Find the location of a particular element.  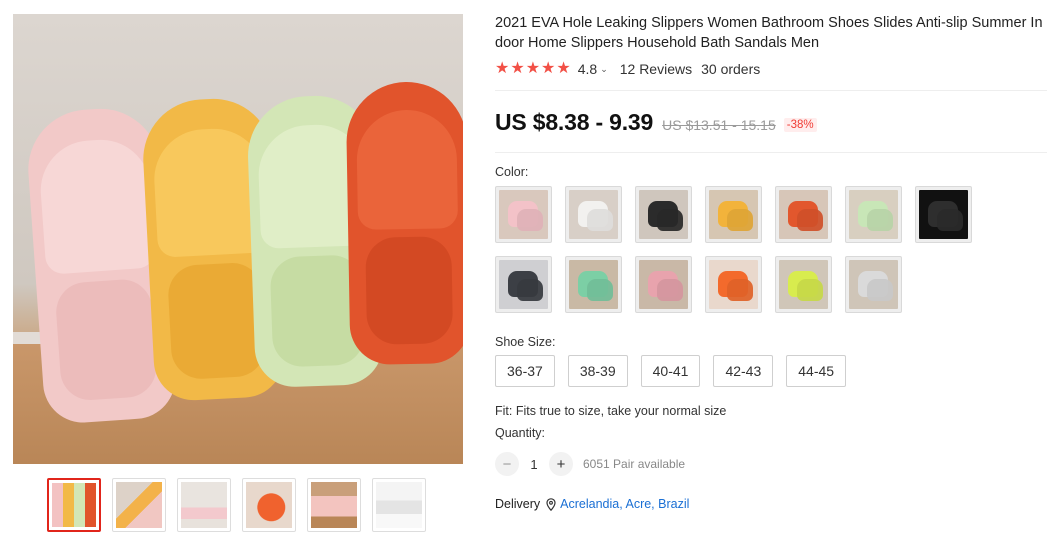

delivery-label: Delivery is located at coordinates (518, 504).